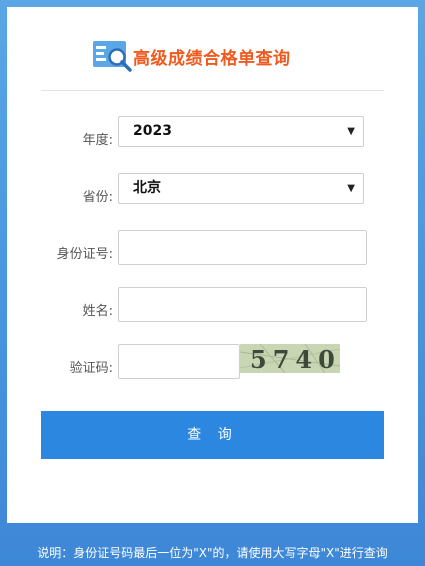 The height and width of the screenshot is (566, 425). I want to click on instruction-note: 说明：身份证号码最后一位为"X"的，请使用大写字母"X"进行查询, so click(212, 553).